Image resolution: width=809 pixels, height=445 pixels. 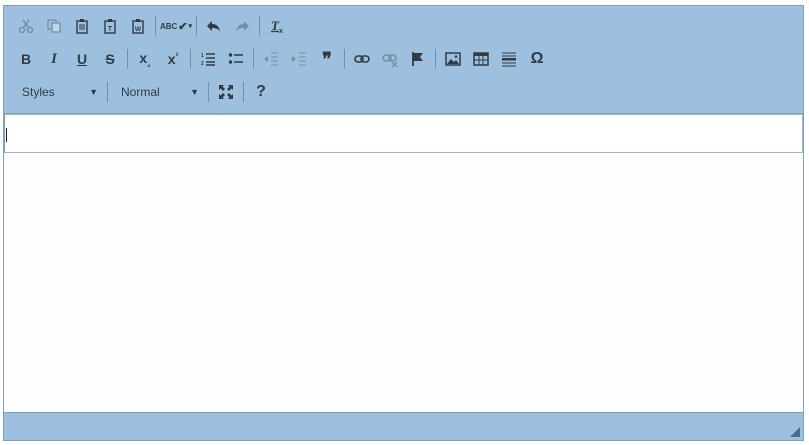 I want to click on spellcheck-icon: ABC ✔ ▾, so click(x=176, y=26).